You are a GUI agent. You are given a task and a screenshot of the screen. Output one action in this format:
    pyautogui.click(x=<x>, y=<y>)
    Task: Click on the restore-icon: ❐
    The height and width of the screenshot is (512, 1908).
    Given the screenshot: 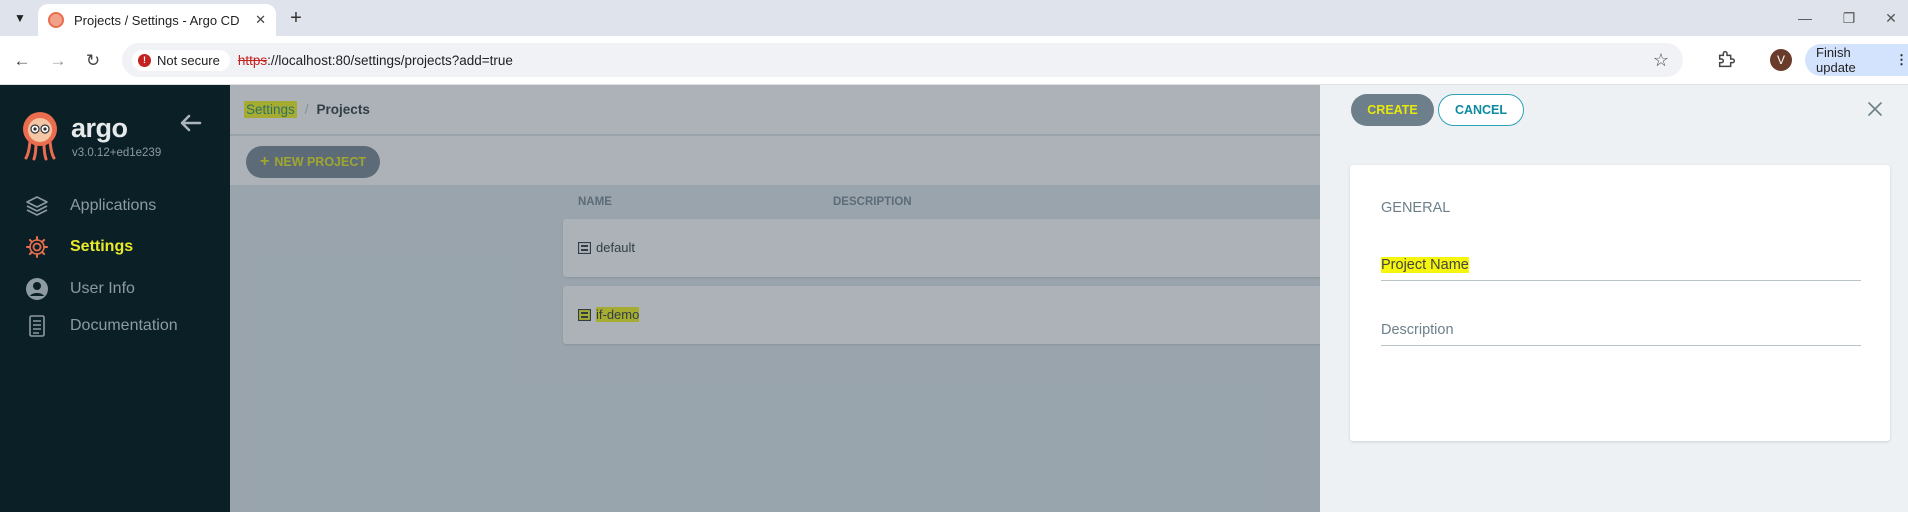 What is the action you would take?
    pyautogui.click(x=1849, y=18)
    